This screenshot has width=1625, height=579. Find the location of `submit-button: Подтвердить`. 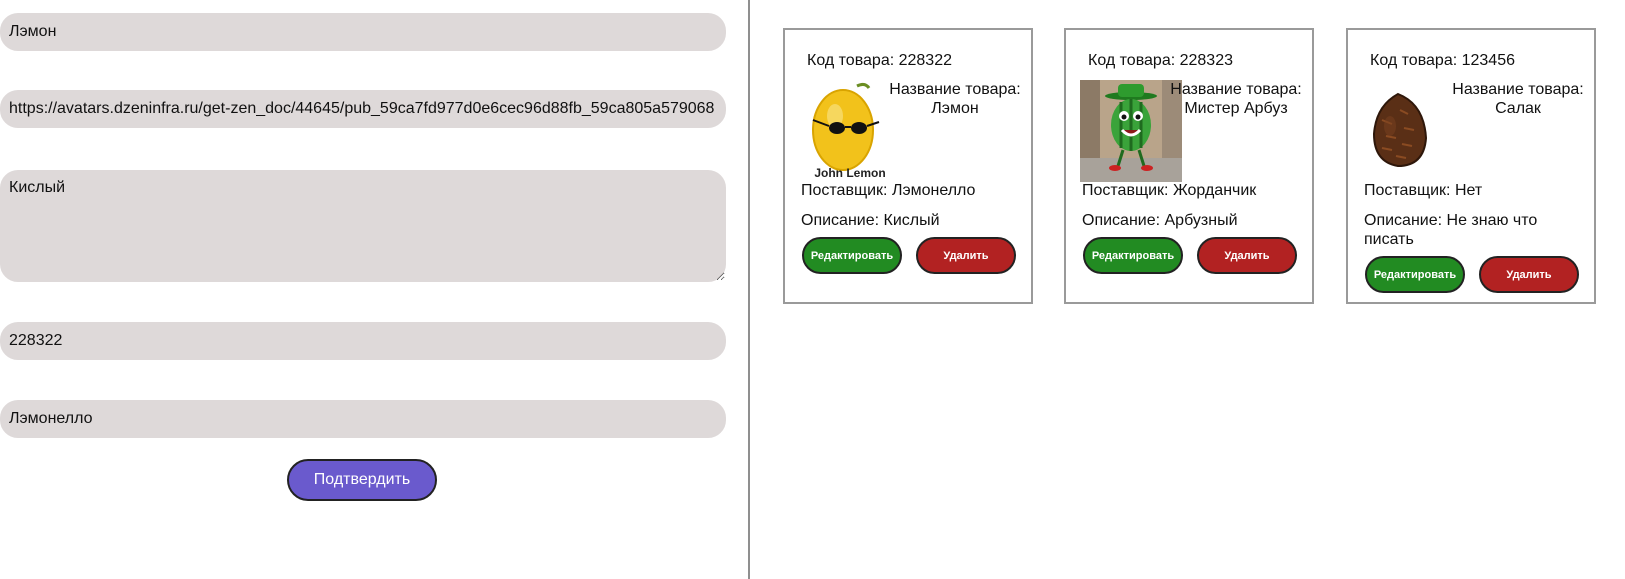

submit-button: Подтвердить is located at coordinates (362, 480).